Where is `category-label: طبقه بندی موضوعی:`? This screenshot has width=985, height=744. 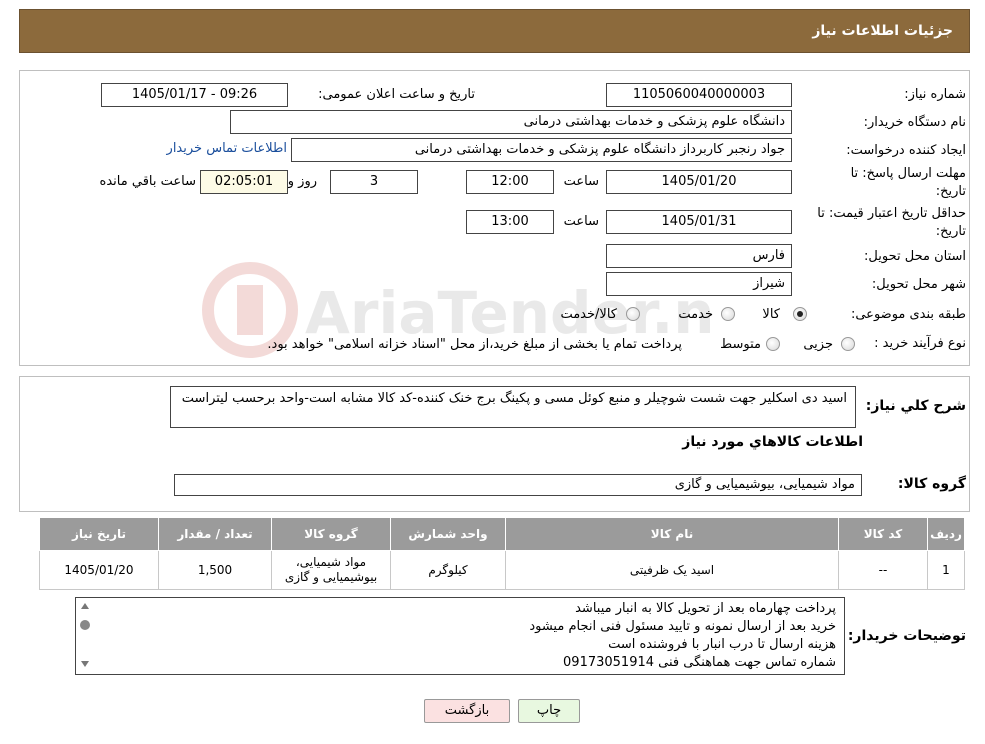 category-label: طبقه بندی موضوعی: is located at coordinates (908, 314).